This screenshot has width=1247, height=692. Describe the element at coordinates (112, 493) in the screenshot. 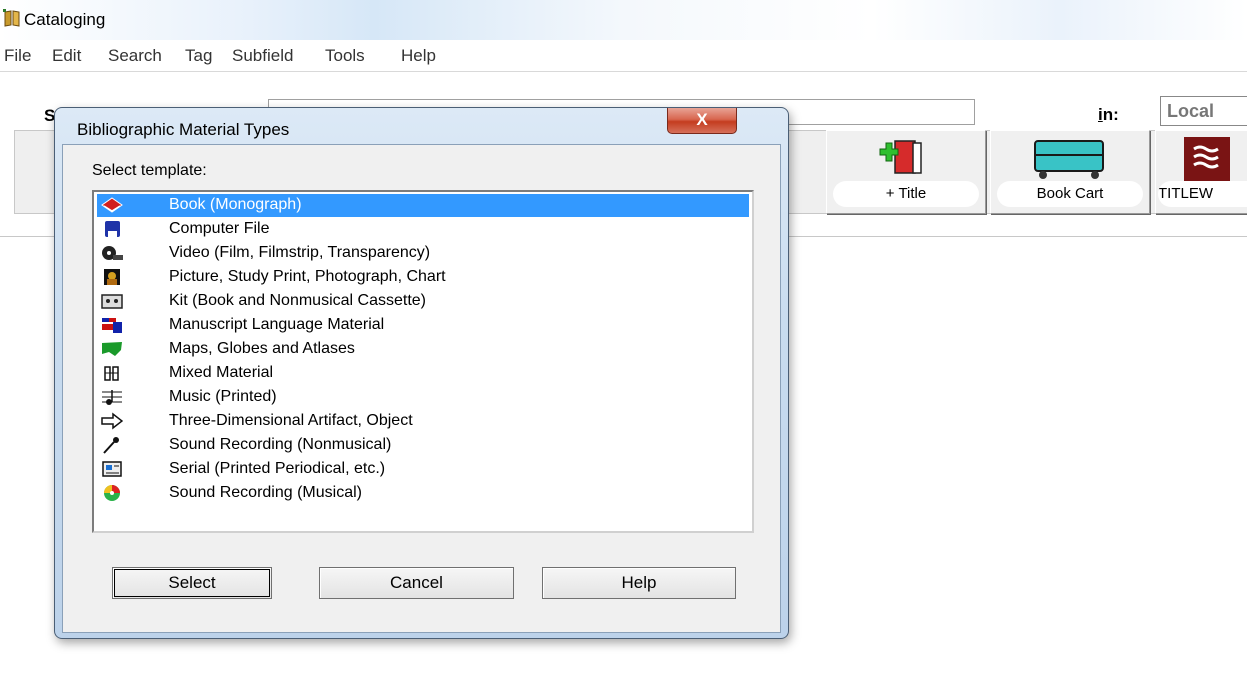

I see `cd-icon` at that location.